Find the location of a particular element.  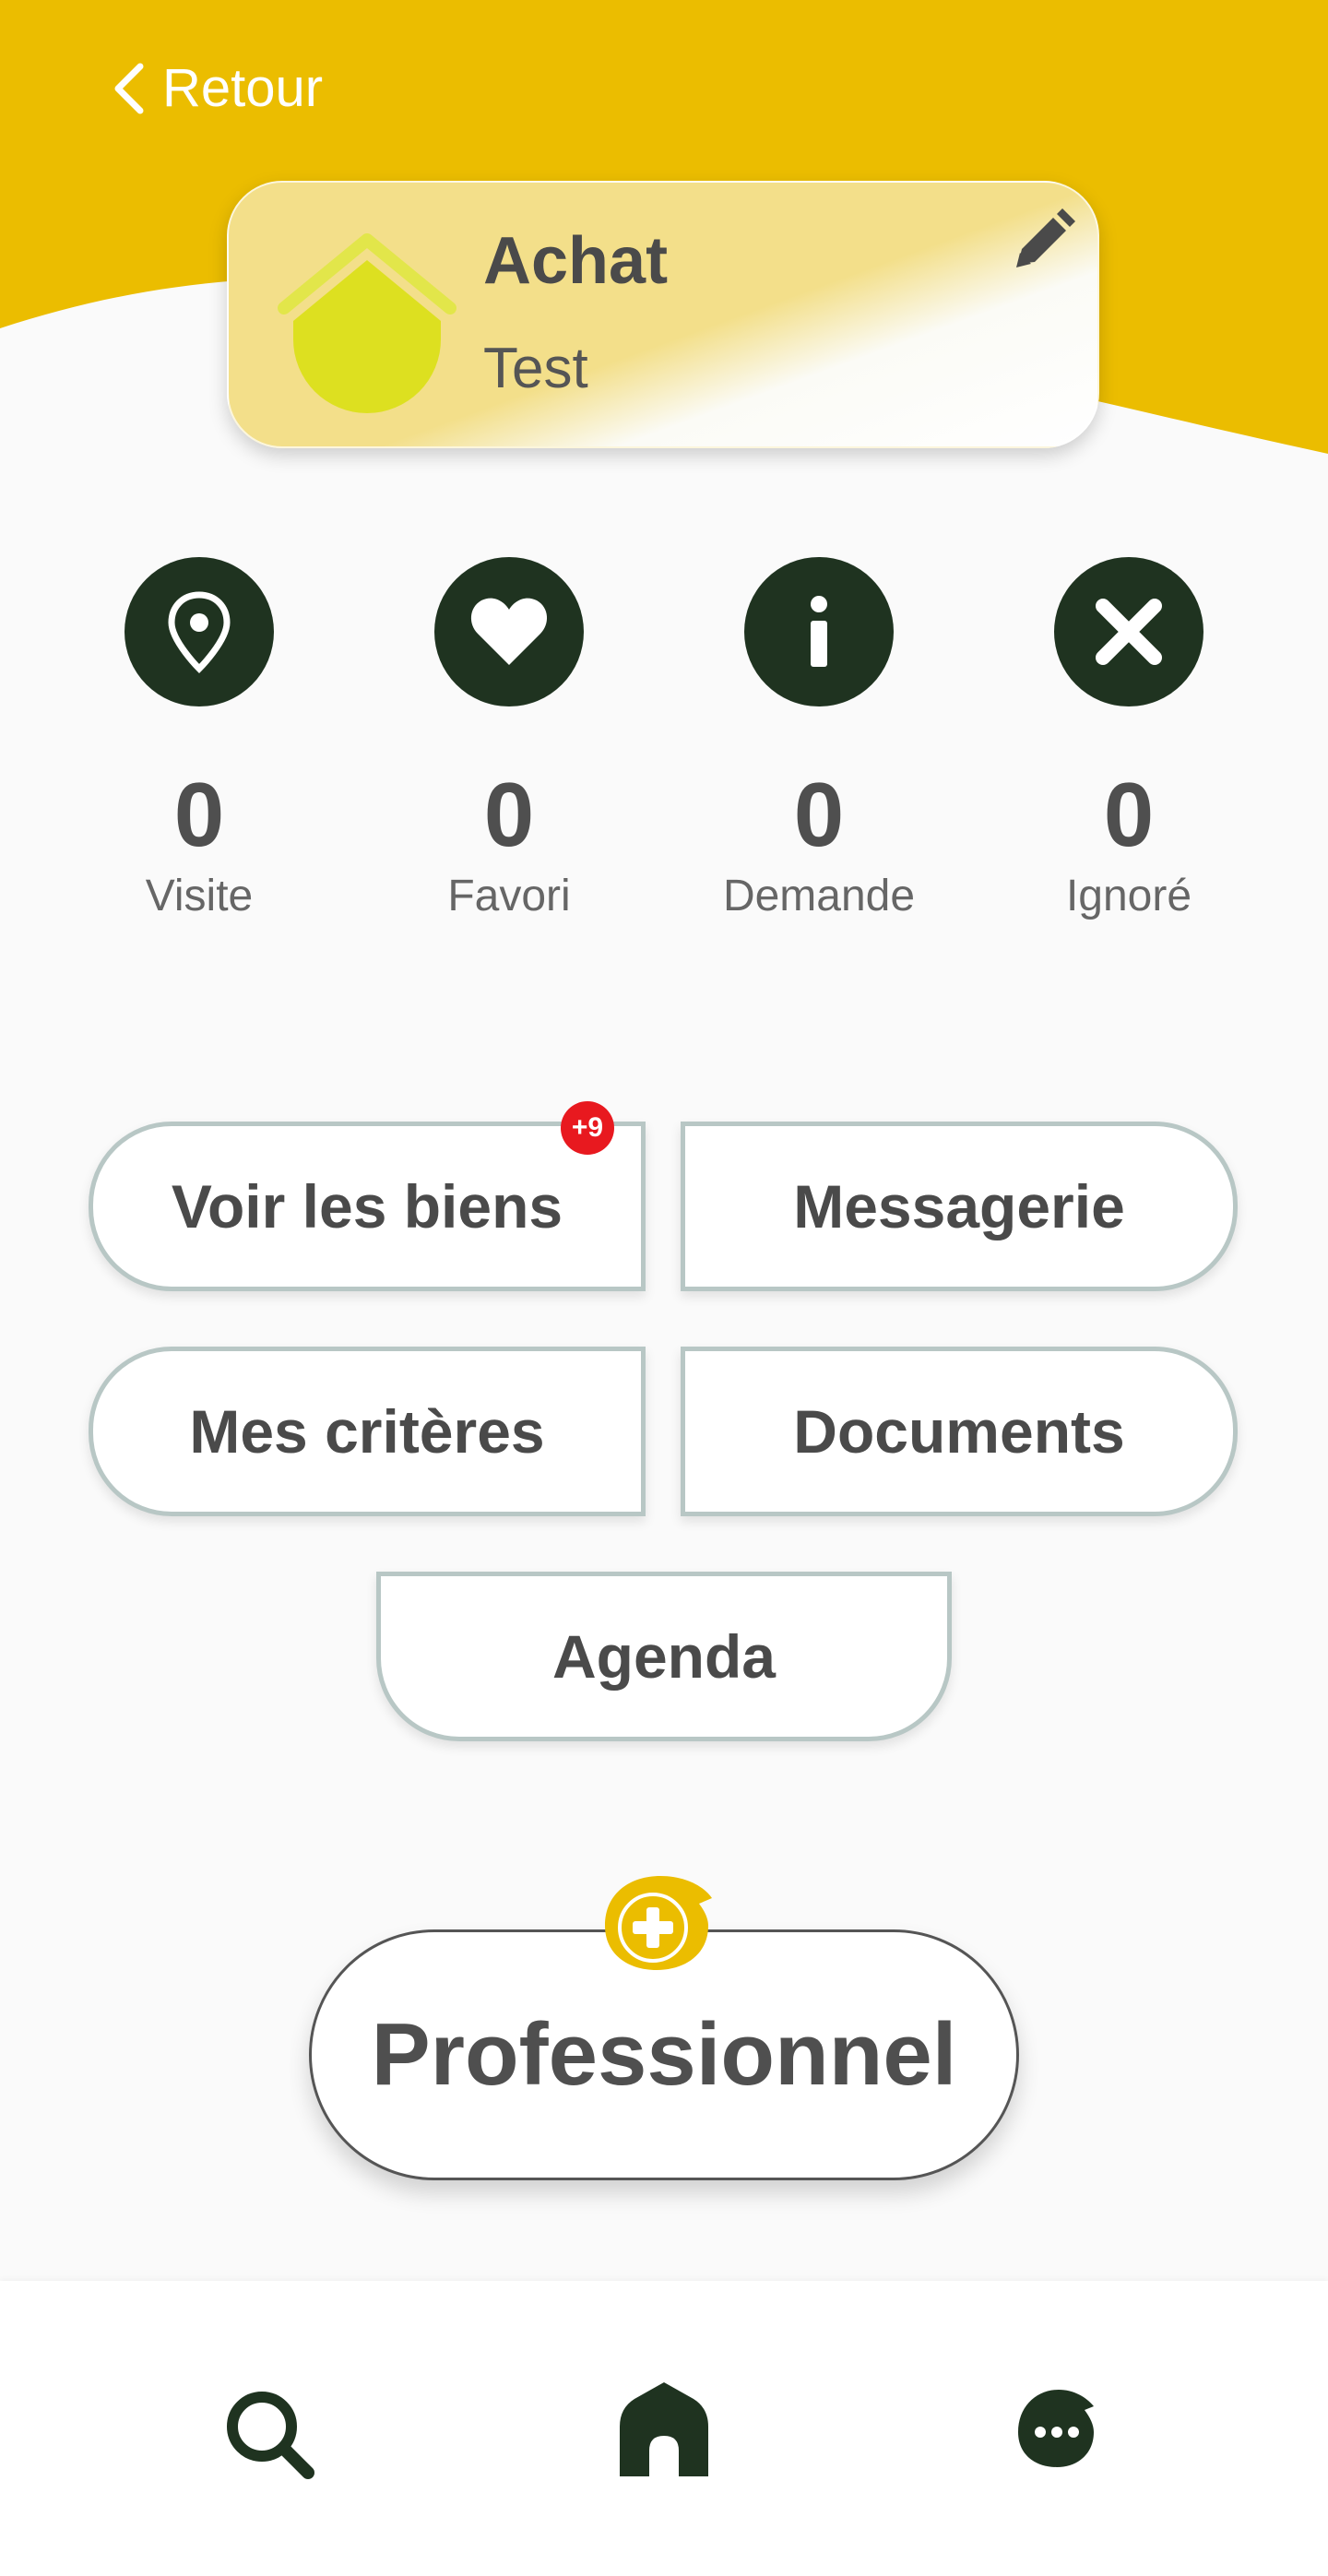

home-icon is located at coordinates (664, 2428).